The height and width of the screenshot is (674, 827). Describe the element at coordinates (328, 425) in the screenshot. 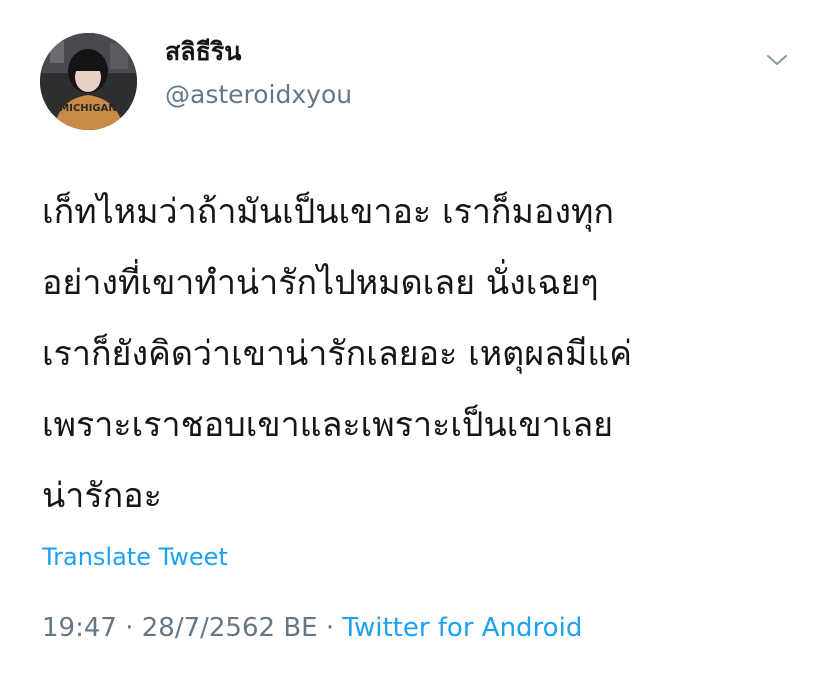

I see `tweet-text-line: เพราะเราชอบเขาและเพราะเป็นเขาเลย` at that location.